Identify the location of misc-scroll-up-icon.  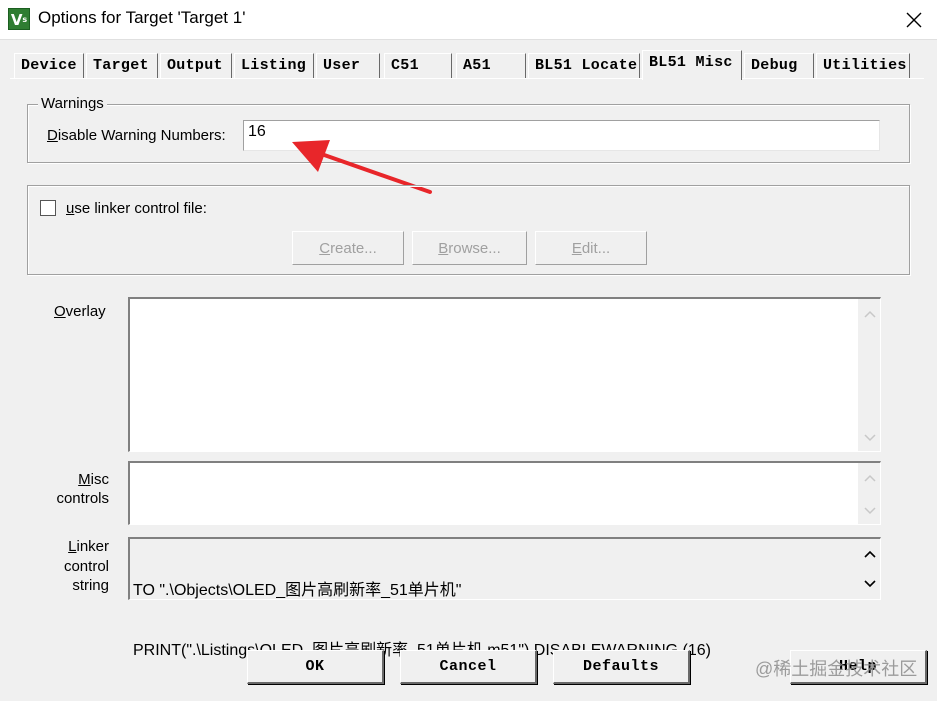
(870, 478).